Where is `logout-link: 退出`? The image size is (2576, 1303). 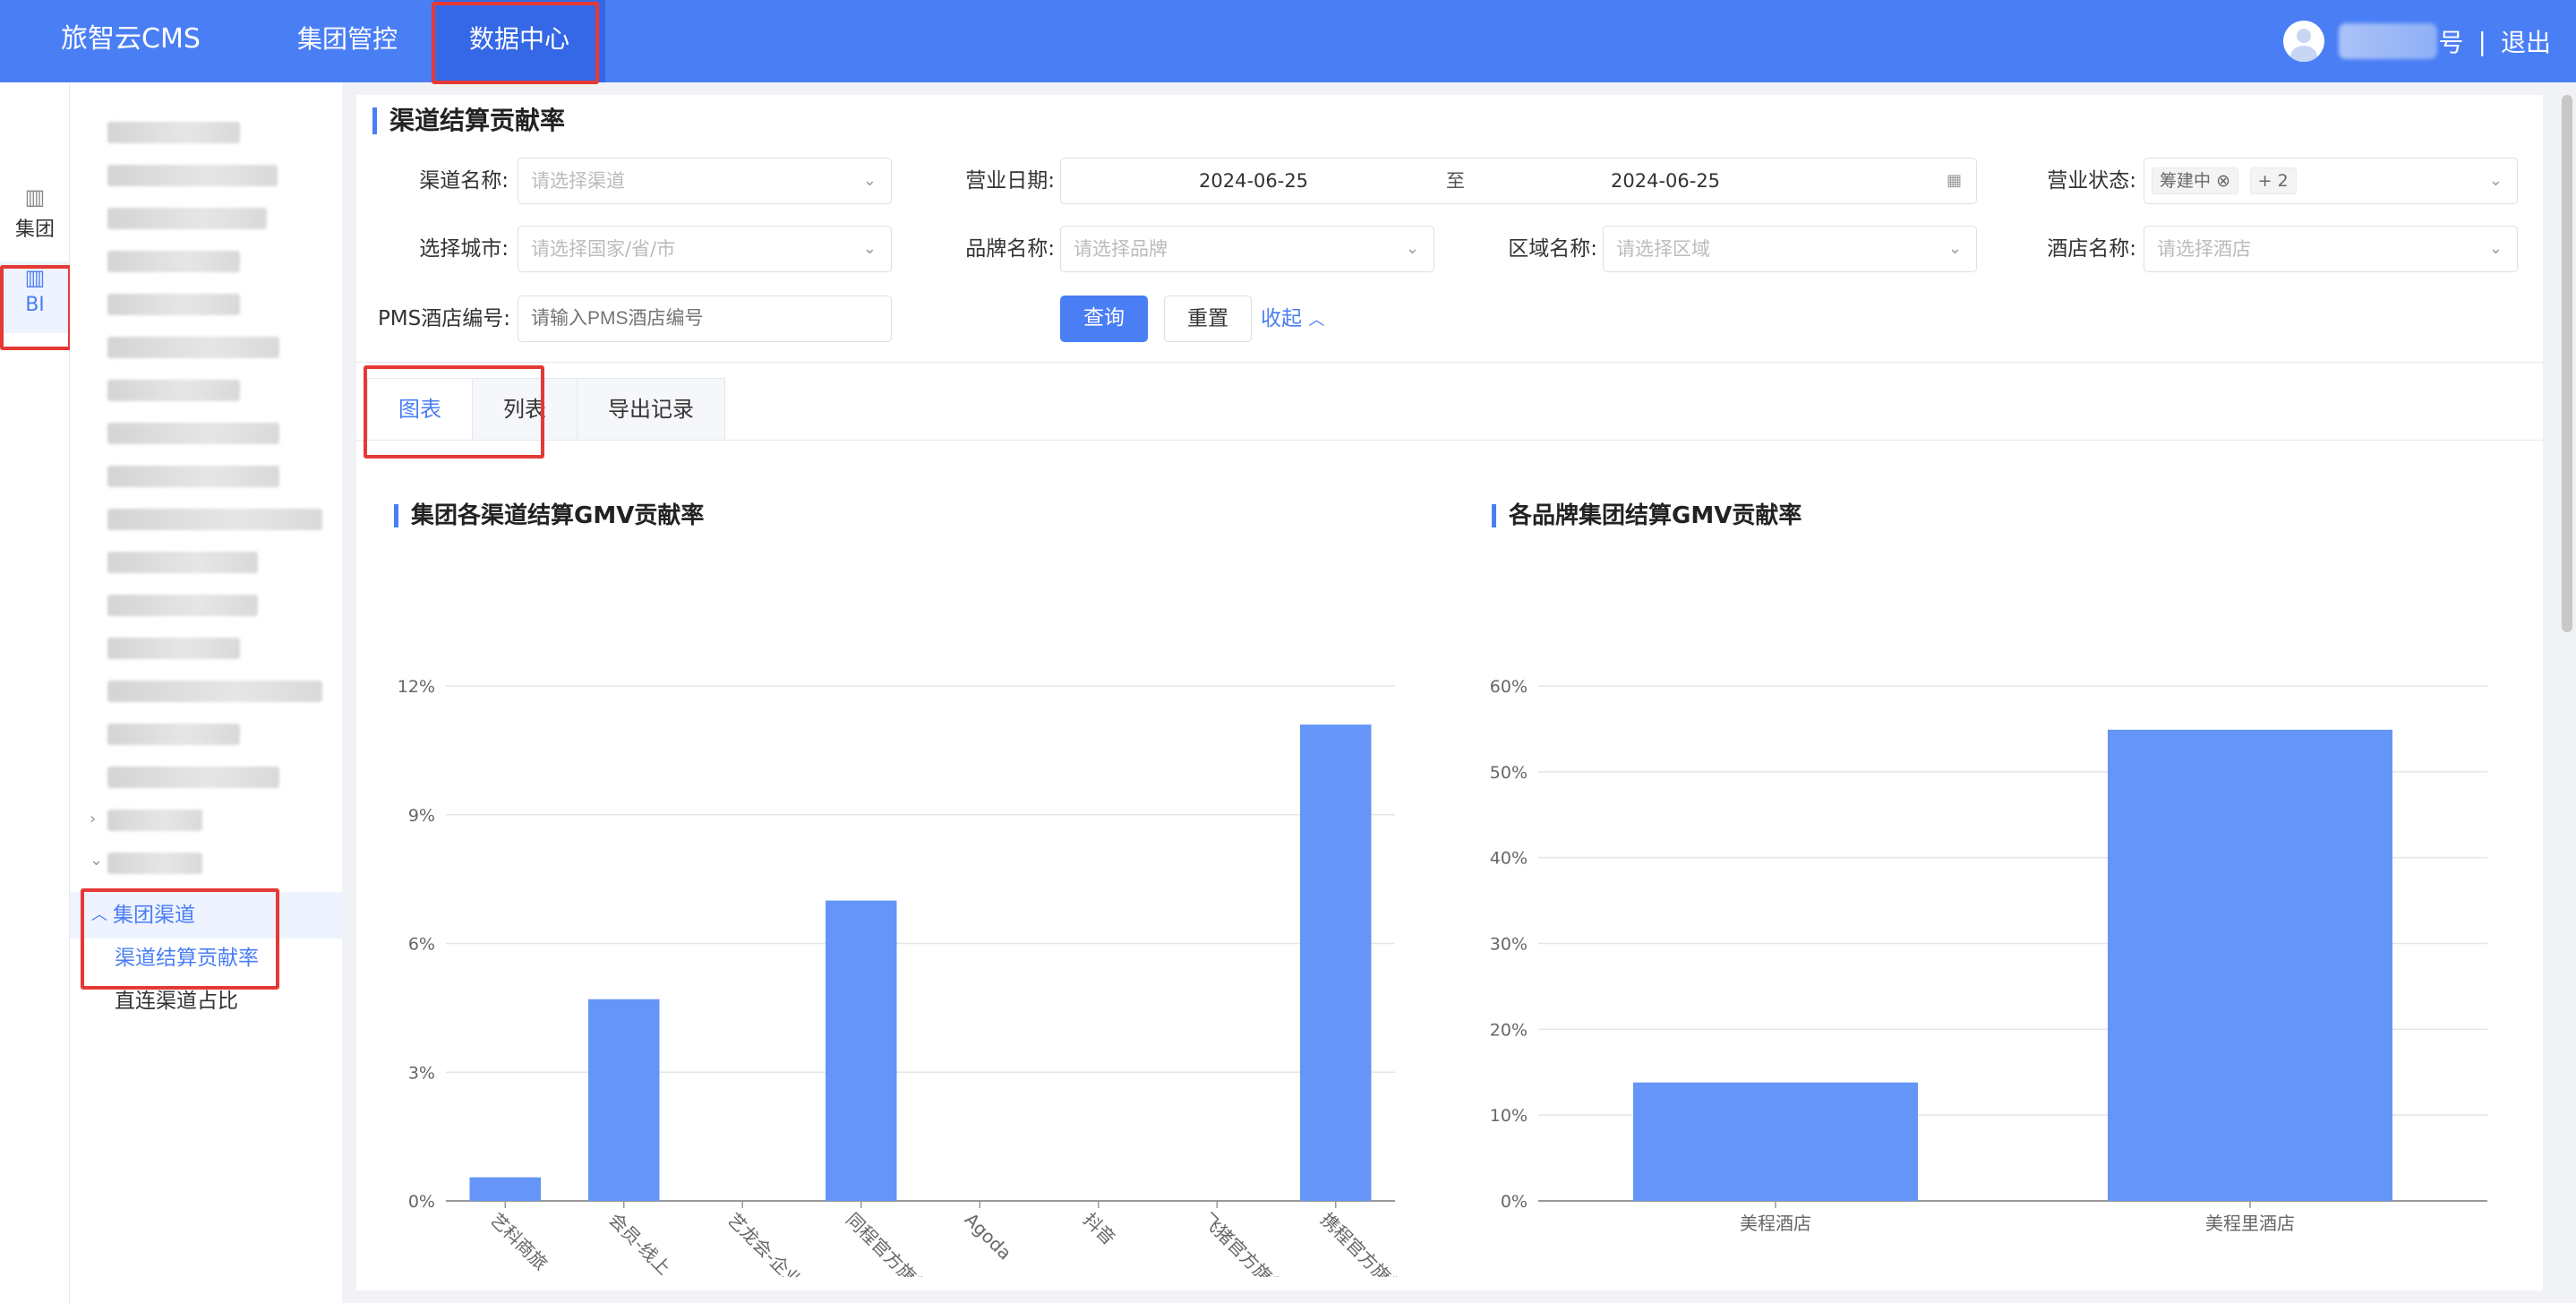
logout-link: 退出 is located at coordinates (2526, 41).